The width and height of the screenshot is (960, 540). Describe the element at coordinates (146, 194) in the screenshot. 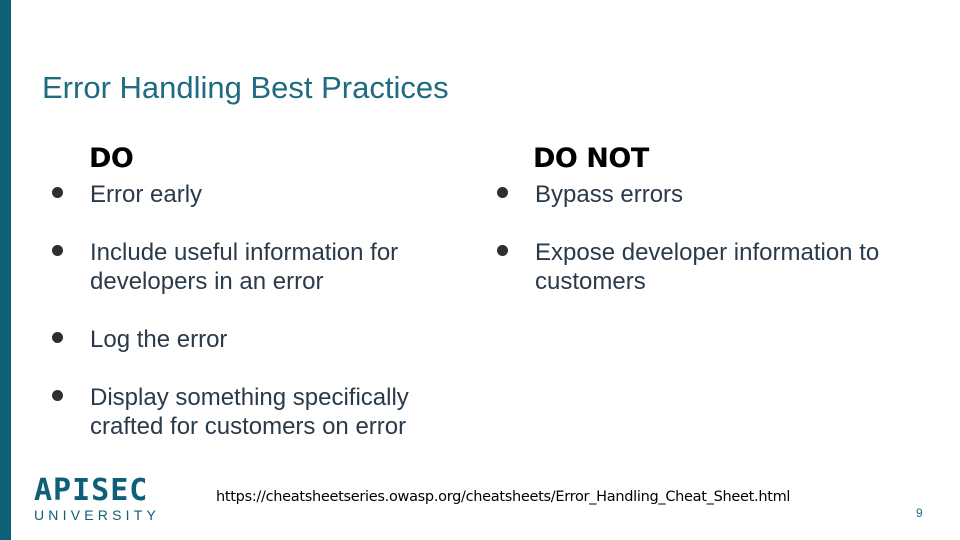

I see `do-item-text: Error early` at that location.